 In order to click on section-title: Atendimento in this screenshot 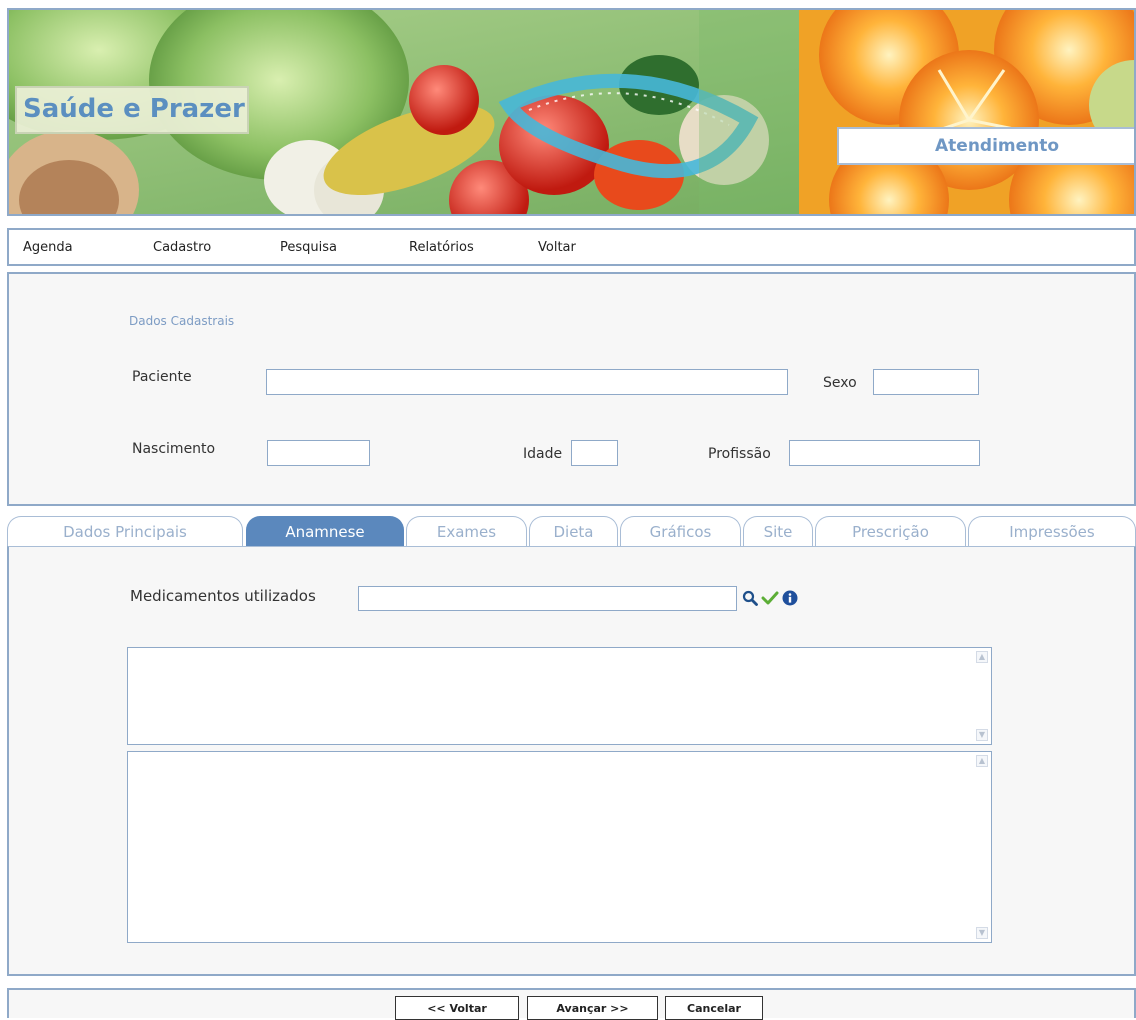, I will do `click(985, 146)`.